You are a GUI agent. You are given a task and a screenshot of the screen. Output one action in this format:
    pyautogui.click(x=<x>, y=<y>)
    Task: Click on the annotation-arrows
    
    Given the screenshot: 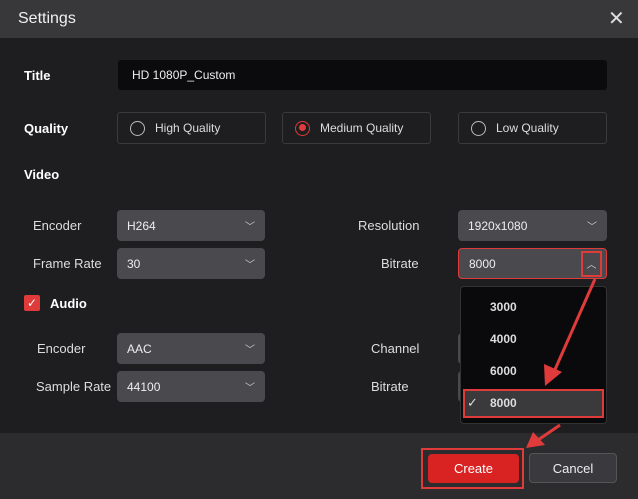 What is the action you would take?
    pyautogui.click(x=561, y=363)
    